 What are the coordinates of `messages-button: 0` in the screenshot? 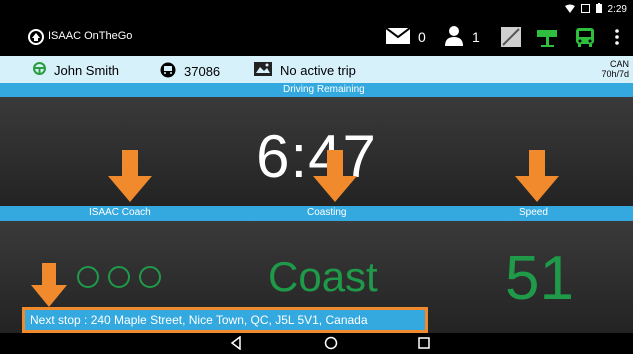 It's located at (405, 37).